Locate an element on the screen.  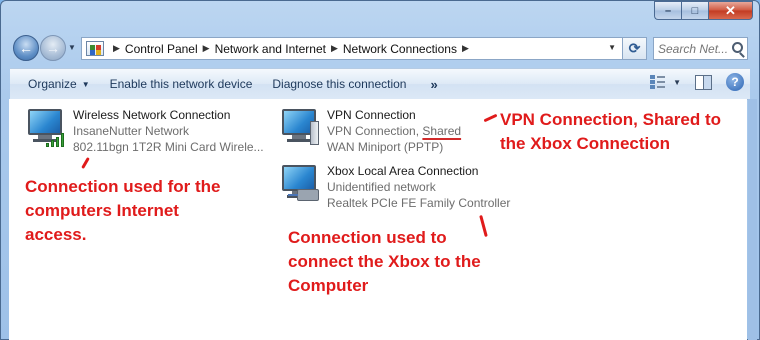
breadcrumb-network-and-internet: Network and Internet is located at coordinates (270, 49).